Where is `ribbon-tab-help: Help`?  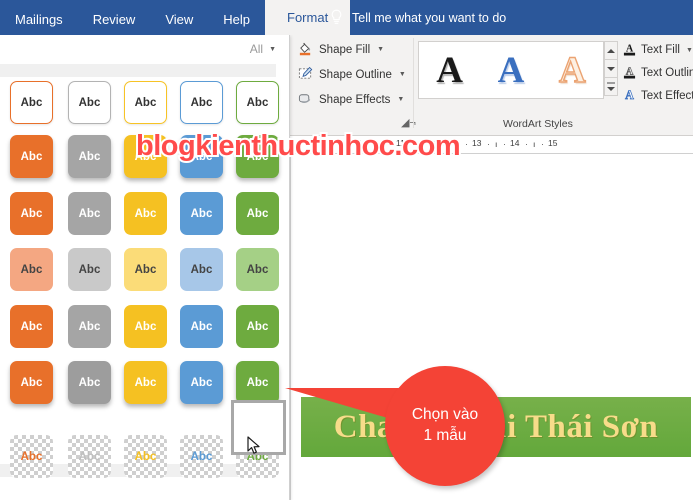 ribbon-tab-help: Help is located at coordinates (236, 20).